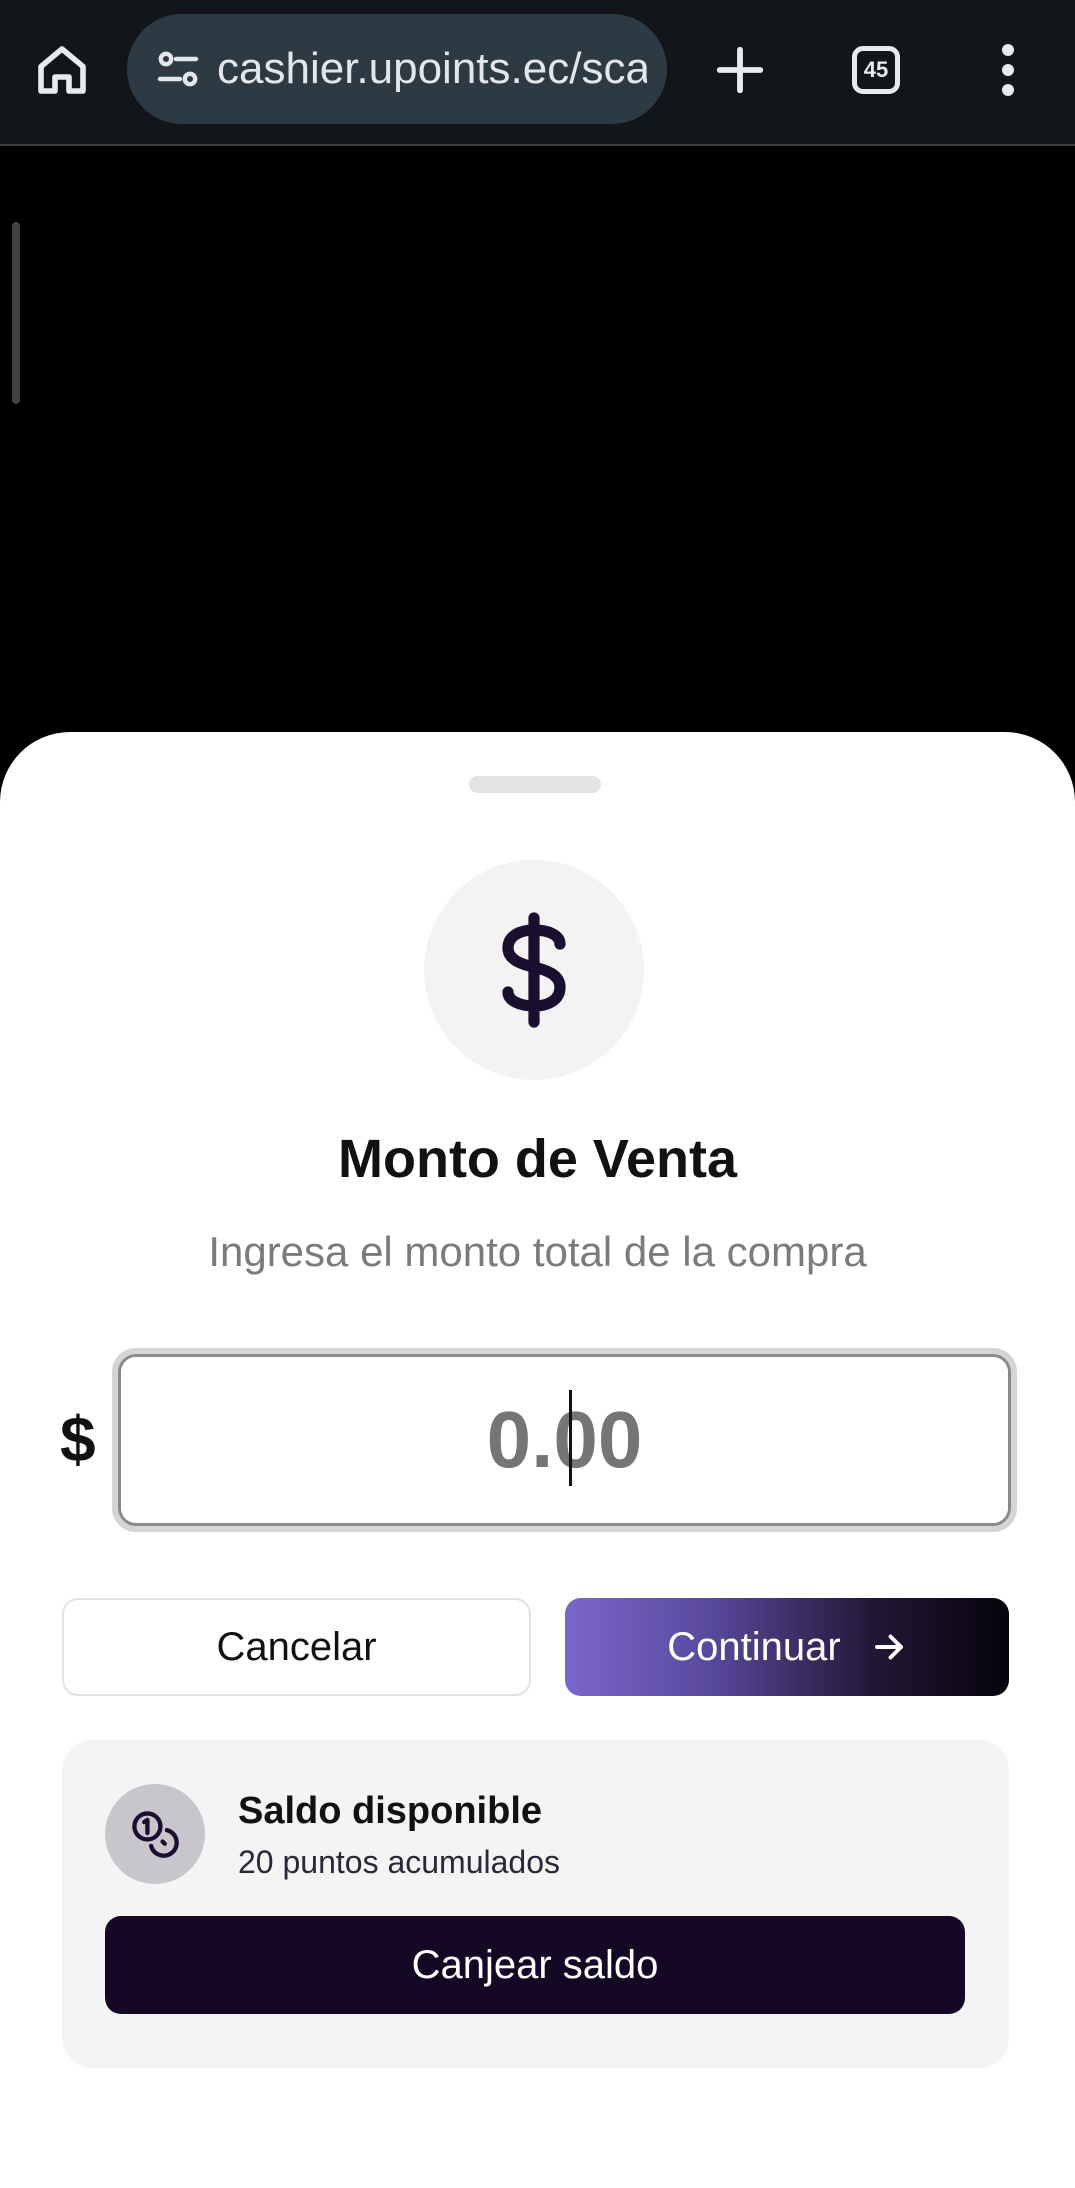 This screenshot has width=1075, height=2188. I want to click on continue-button: Continuar, so click(787, 1647).